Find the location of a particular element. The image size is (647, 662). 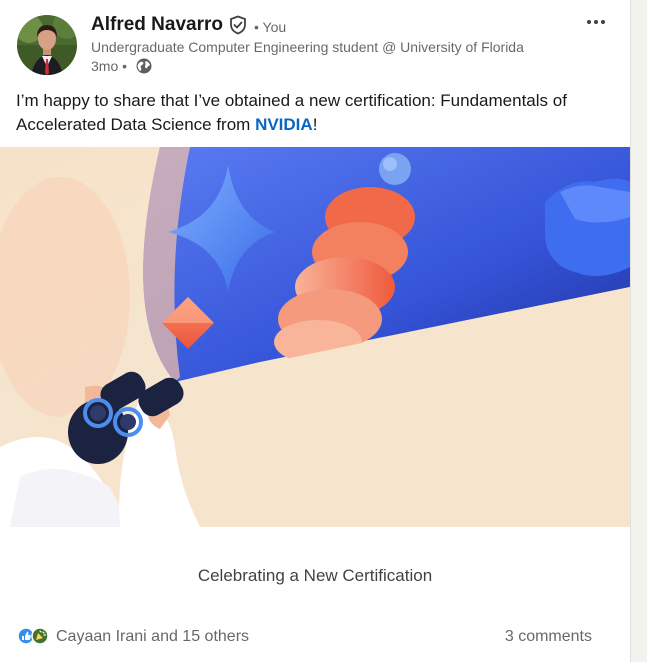

reactions-icons is located at coordinates (34, 636).